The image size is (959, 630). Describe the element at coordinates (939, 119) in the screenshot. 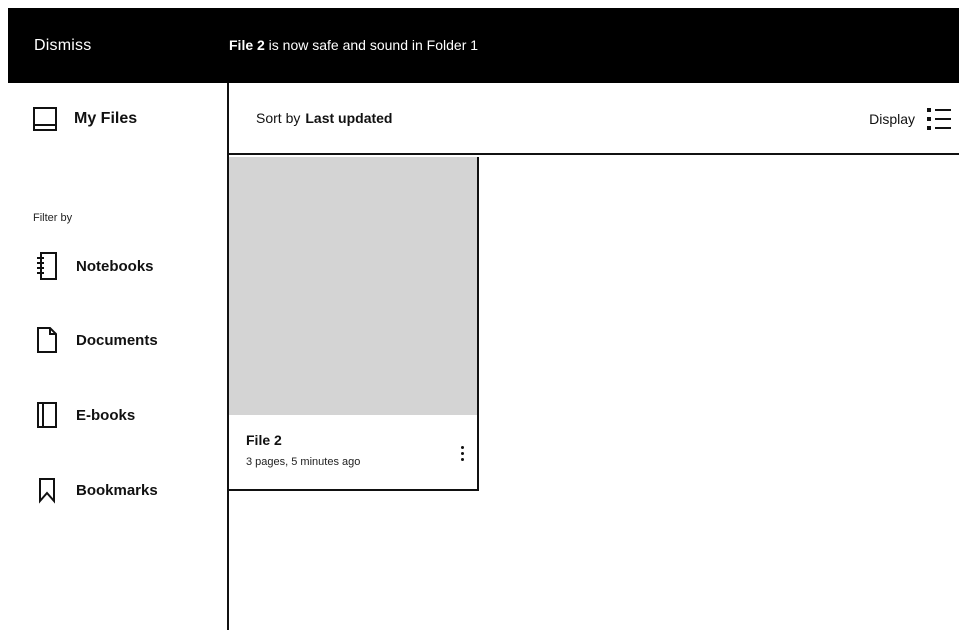

I see `list-view-icon` at that location.